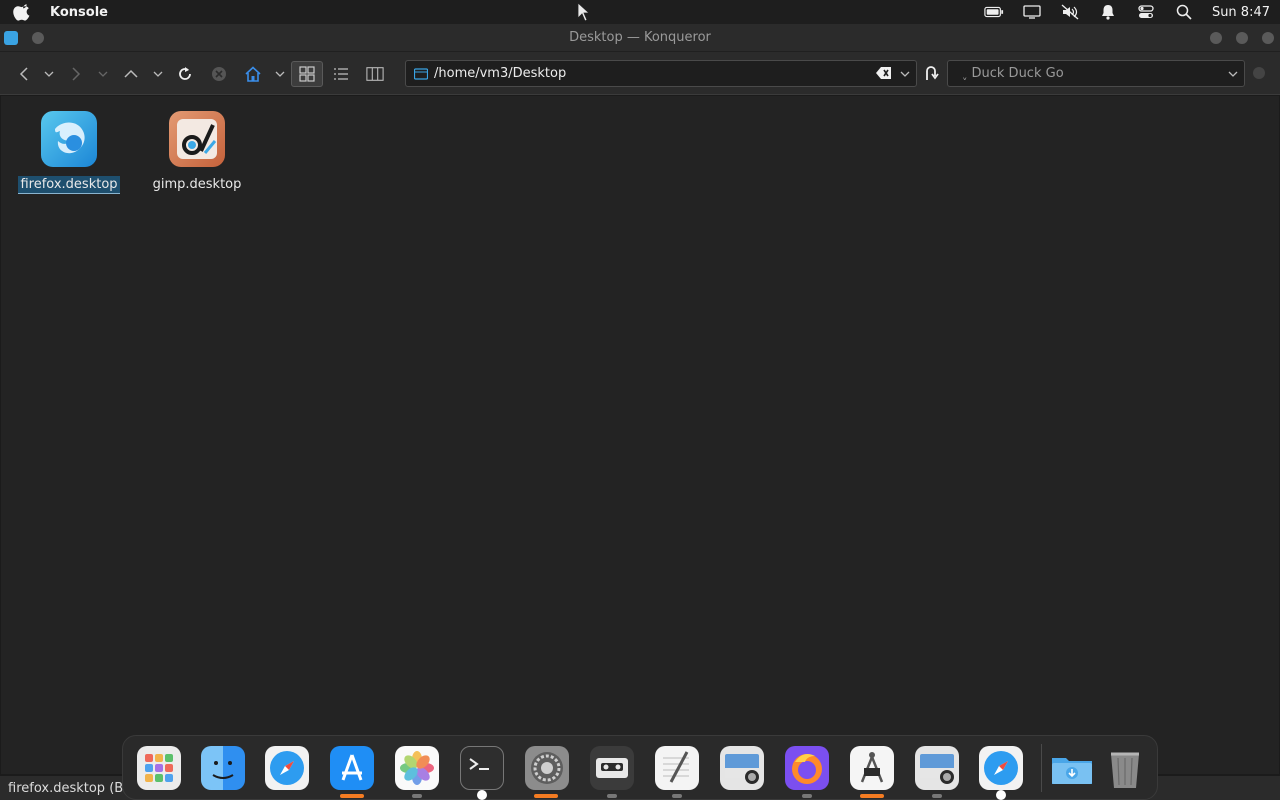 The width and height of the screenshot is (1280, 800). I want to click on grid-view-icon, so click(307, 74).